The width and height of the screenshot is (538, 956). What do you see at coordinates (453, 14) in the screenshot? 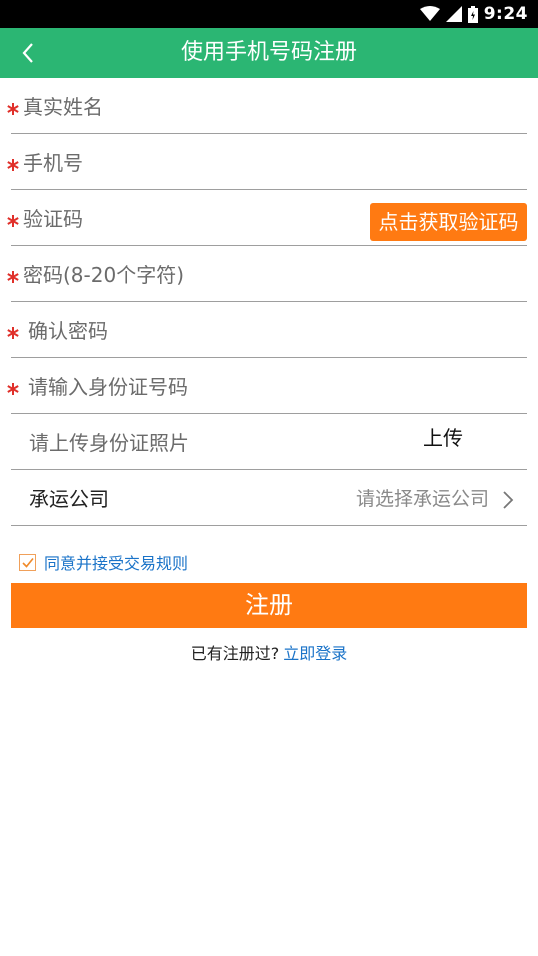
I see `signal-icon` at bounding box center [453, 14].